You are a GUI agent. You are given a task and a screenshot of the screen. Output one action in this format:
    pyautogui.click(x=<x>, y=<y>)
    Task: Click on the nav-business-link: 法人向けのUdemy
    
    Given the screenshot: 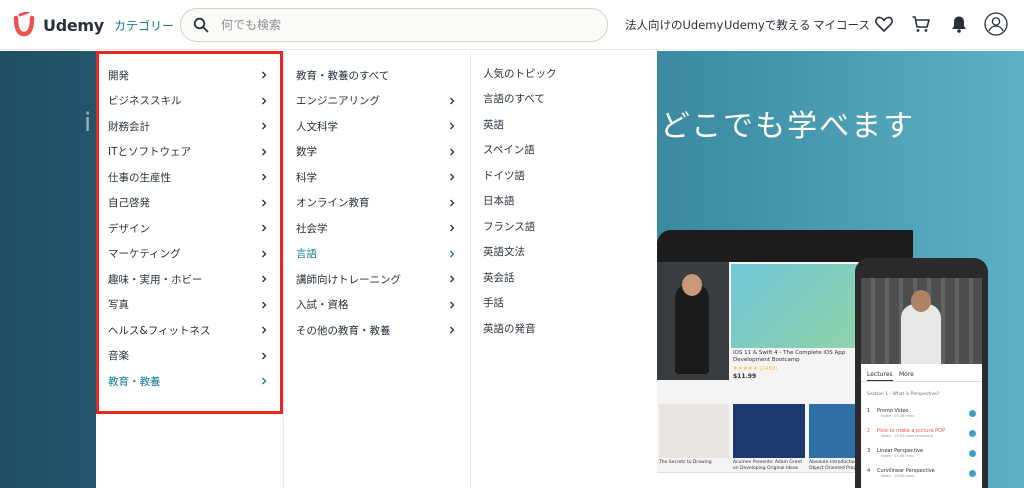 What is the action you would take?
    pyautogui.click(x=674, y=25)
    